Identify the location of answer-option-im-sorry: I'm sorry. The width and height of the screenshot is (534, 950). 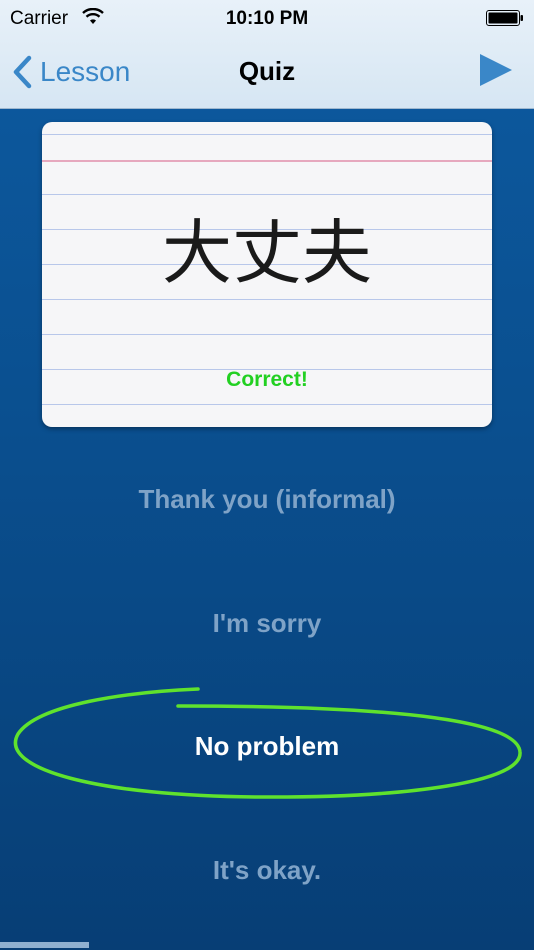
(267, 623).